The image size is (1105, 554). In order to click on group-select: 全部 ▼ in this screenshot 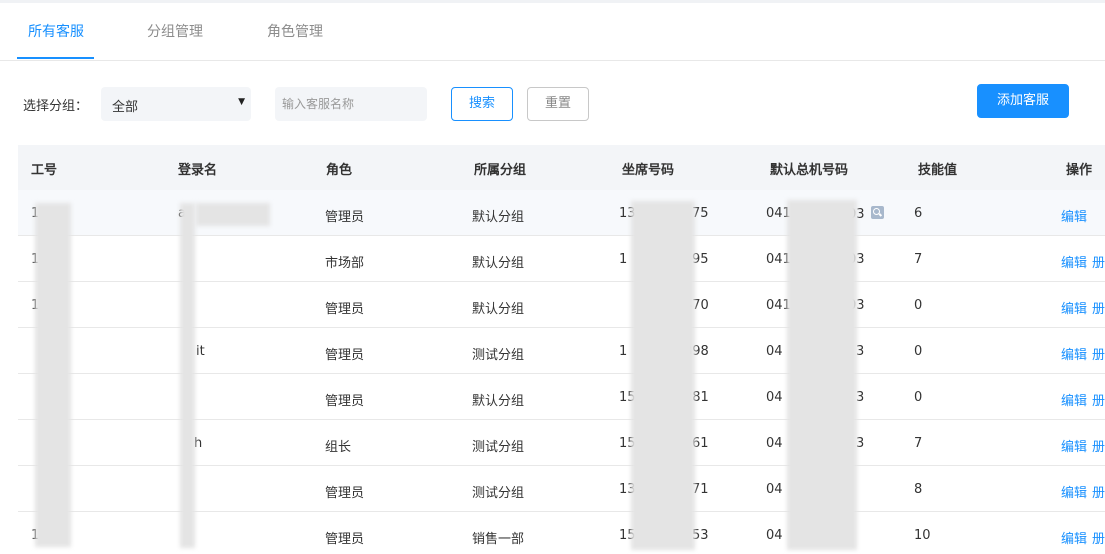, I will do `click(176, 104)`.